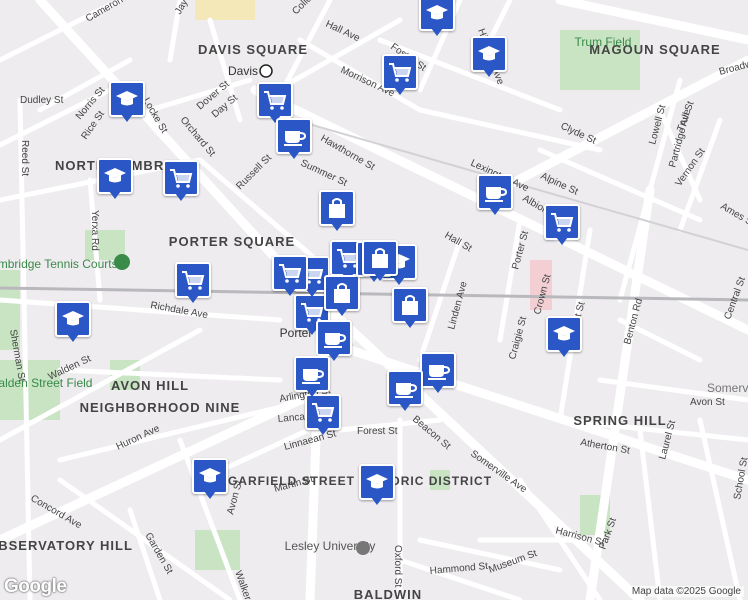  Describe the element at coordinates (253, 49) in the screenshot. I see `area-label-davis-square: DAVIS SQUARE` at that location.